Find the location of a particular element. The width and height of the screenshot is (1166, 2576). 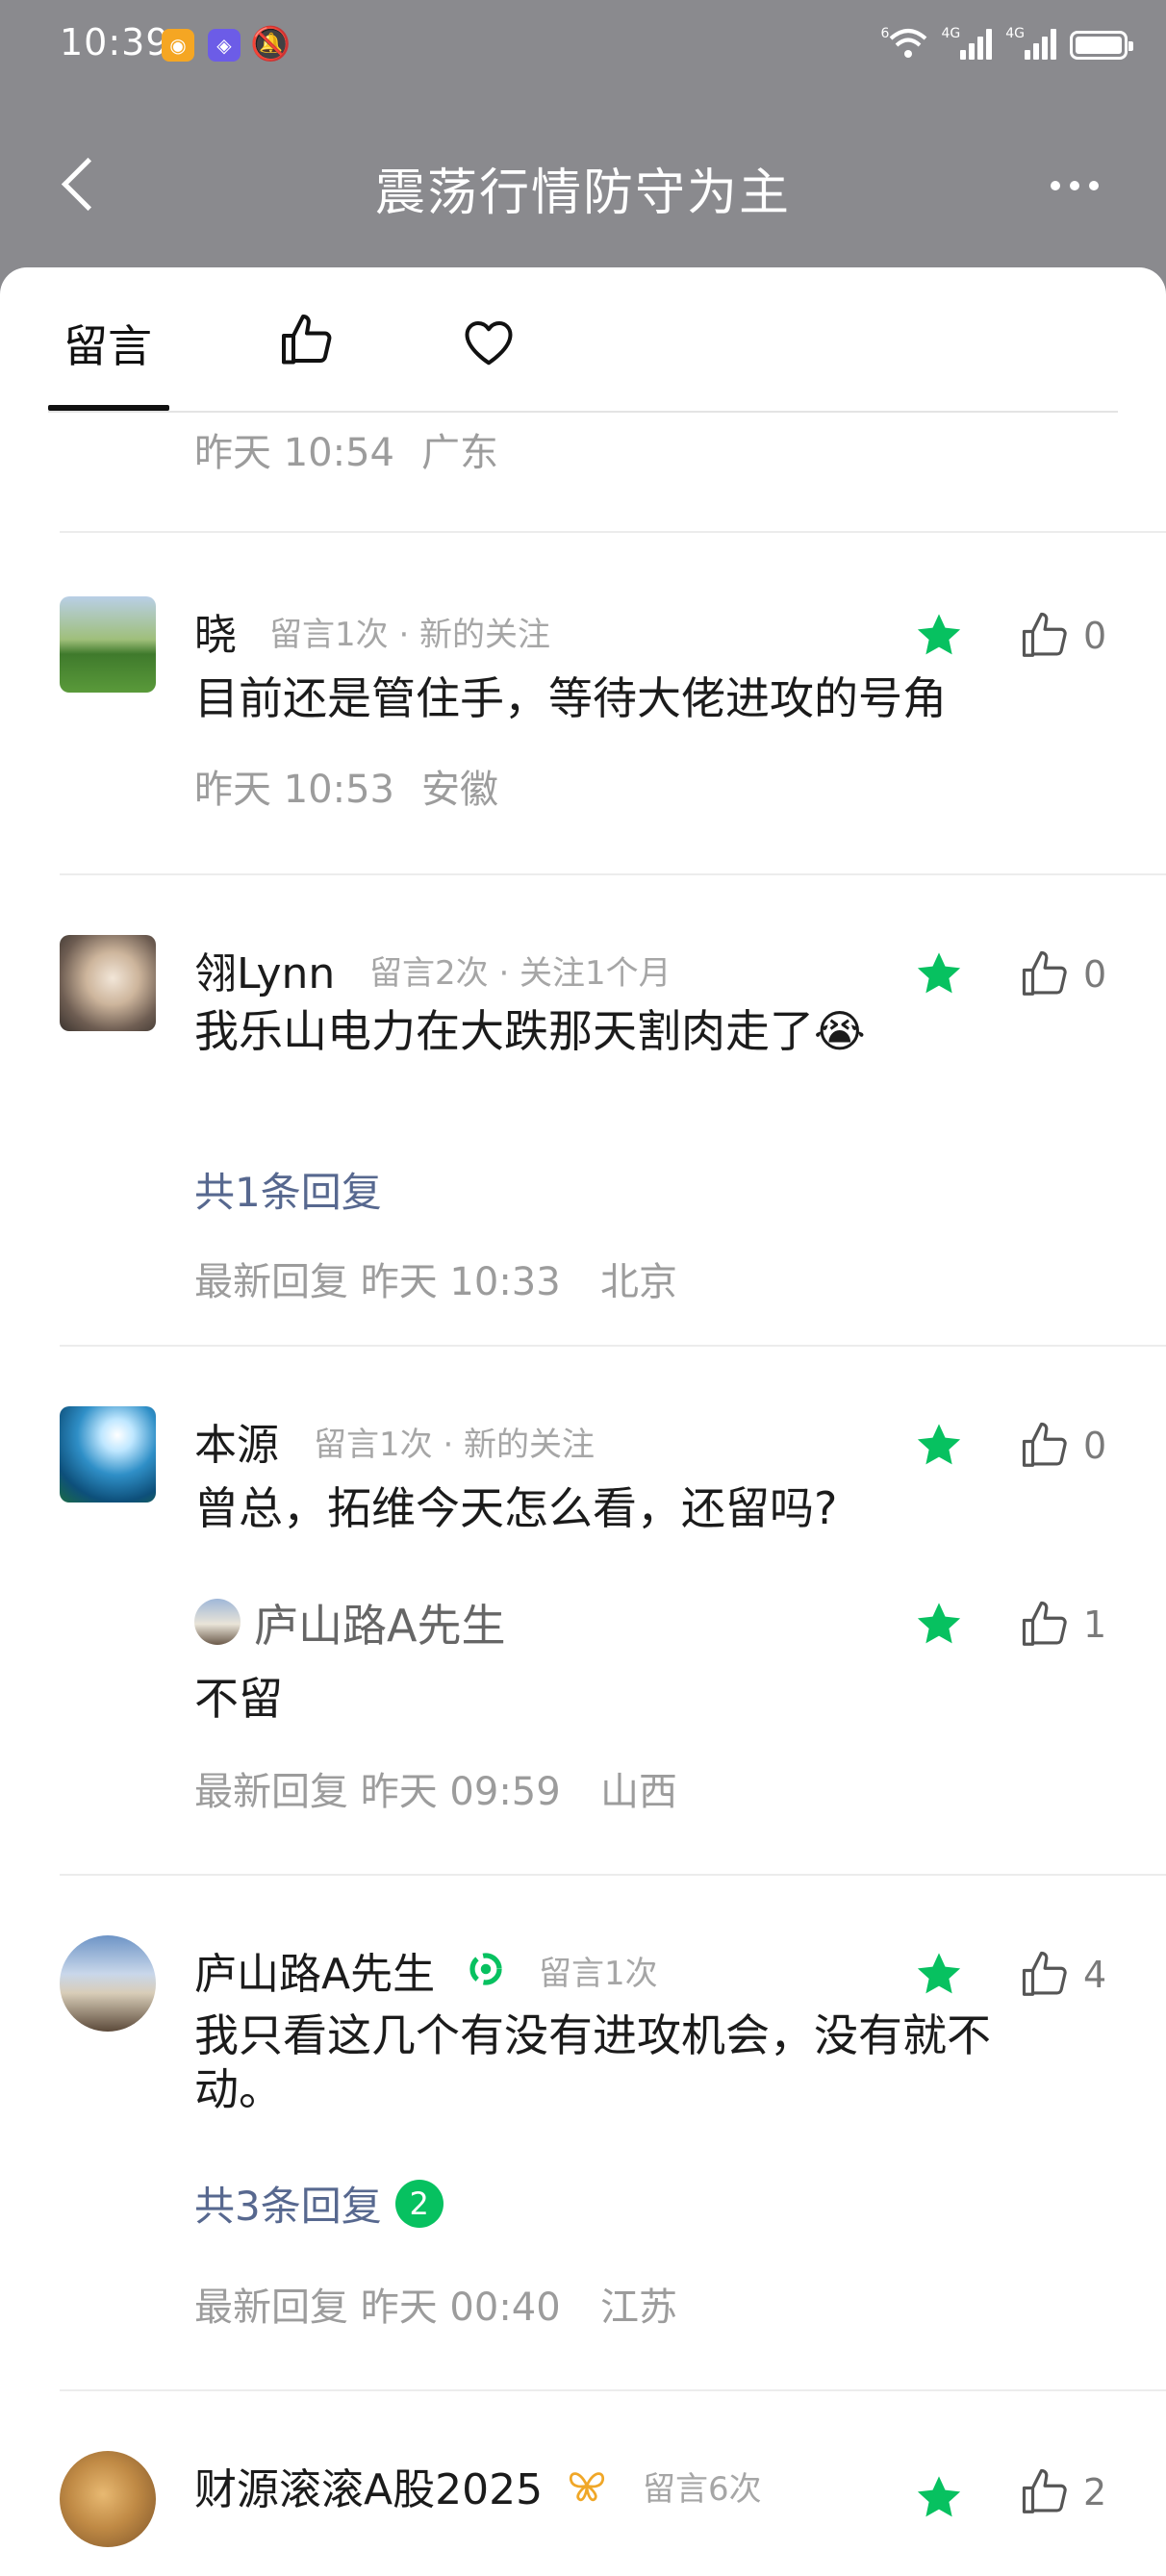

nav-bar: 震荡行情防守为主 is located at coordinates (583, 182).